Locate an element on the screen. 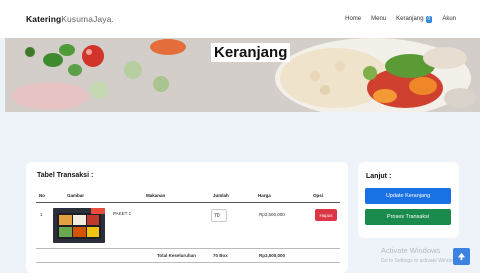 Image resolution: width=480 pixels, height=273 pixels. arrow-up-icon is located at coordinates (461, 256).